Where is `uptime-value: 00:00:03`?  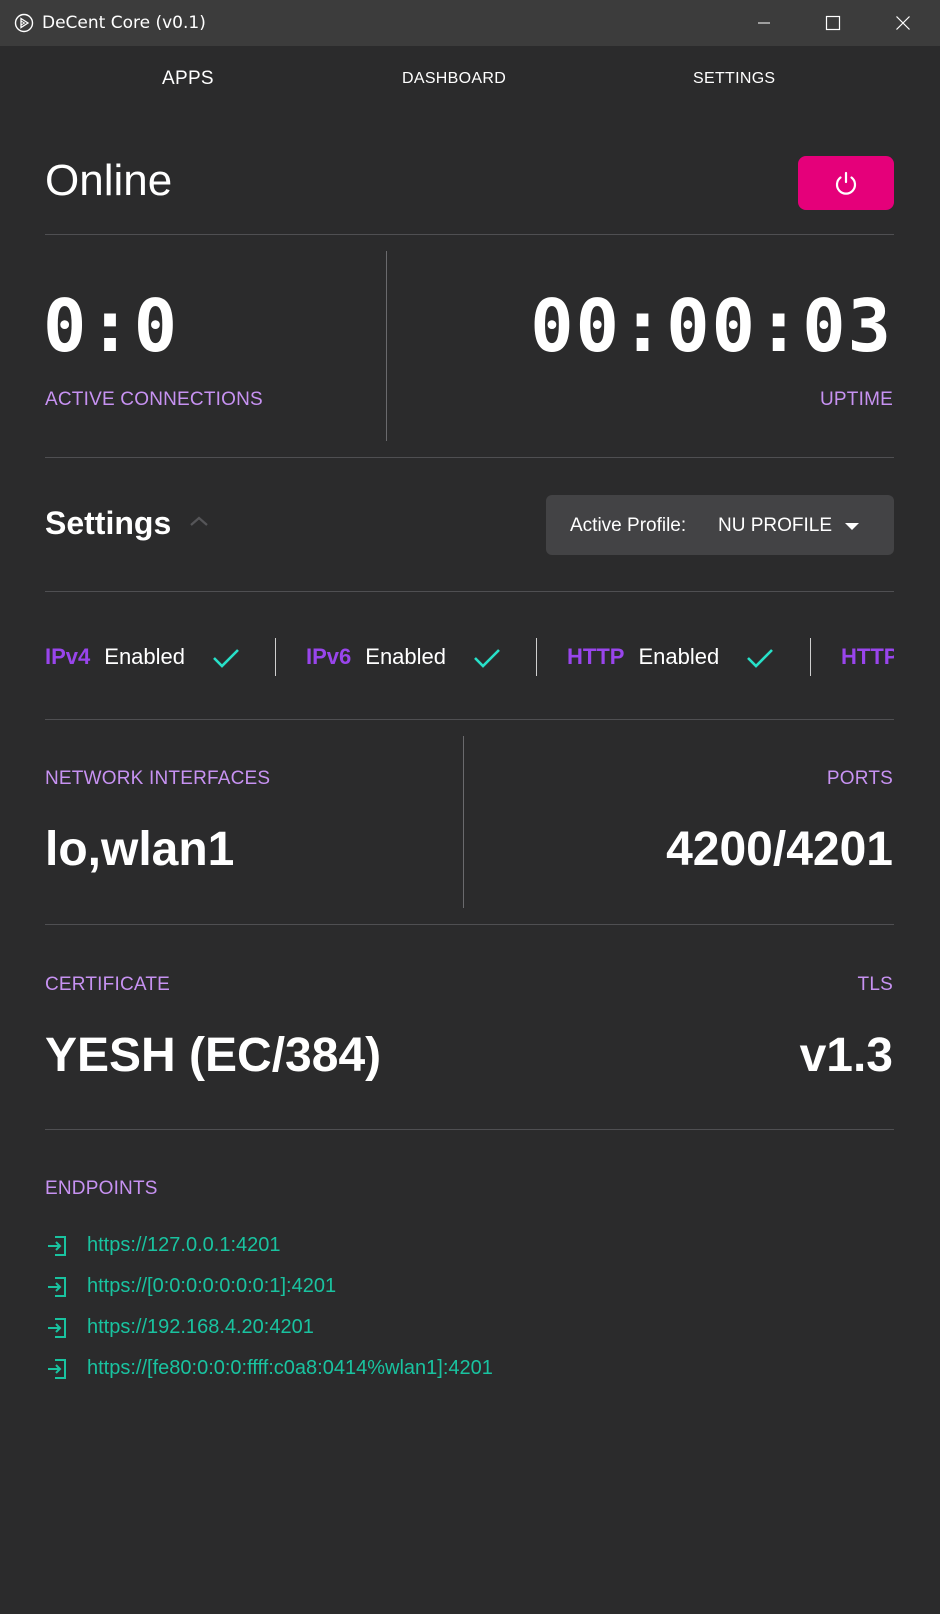
uptime-value: 00:00:03 is located at coordinates (711, 326).